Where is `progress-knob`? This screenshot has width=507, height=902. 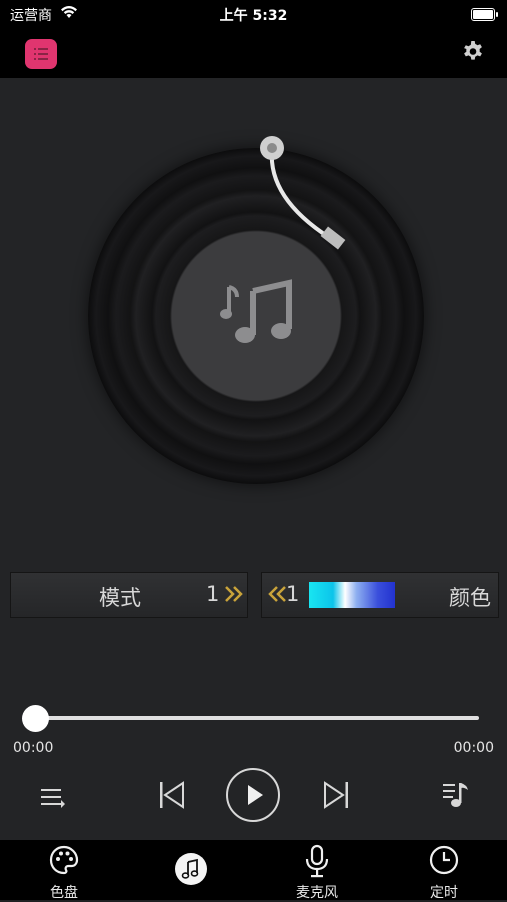
progress-knob is located at coordinates (35, 718).